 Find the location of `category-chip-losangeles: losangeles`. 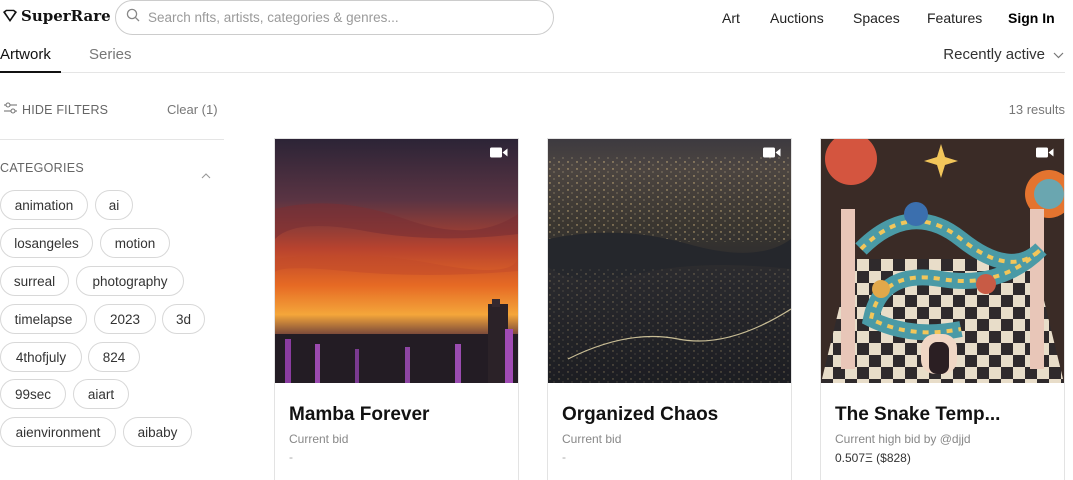

category-chip-losangeles: losangeles is located at coordinates (46, 243).